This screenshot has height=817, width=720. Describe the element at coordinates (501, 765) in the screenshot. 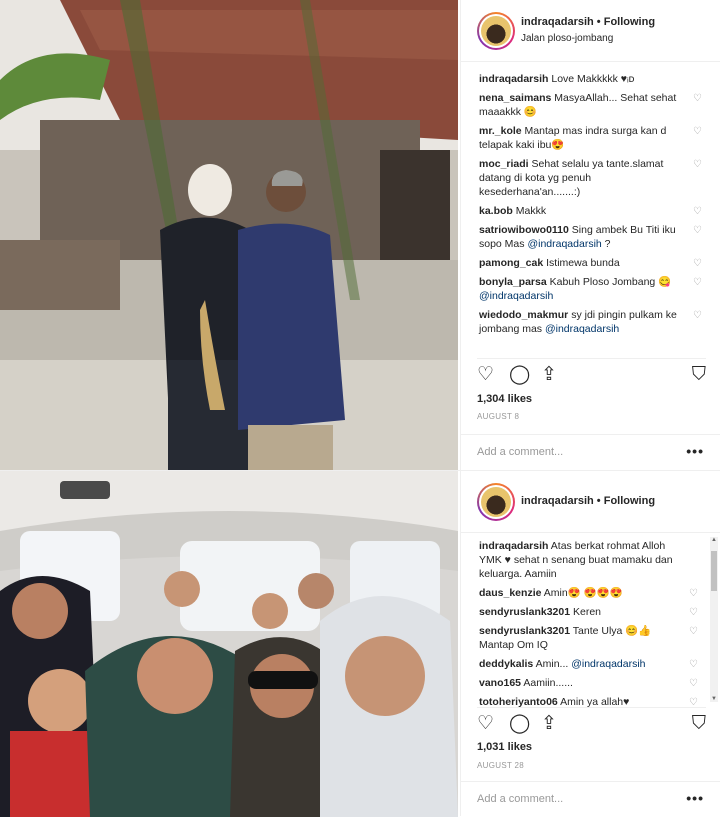

I see `post-date: AUGUST 28` at that location.